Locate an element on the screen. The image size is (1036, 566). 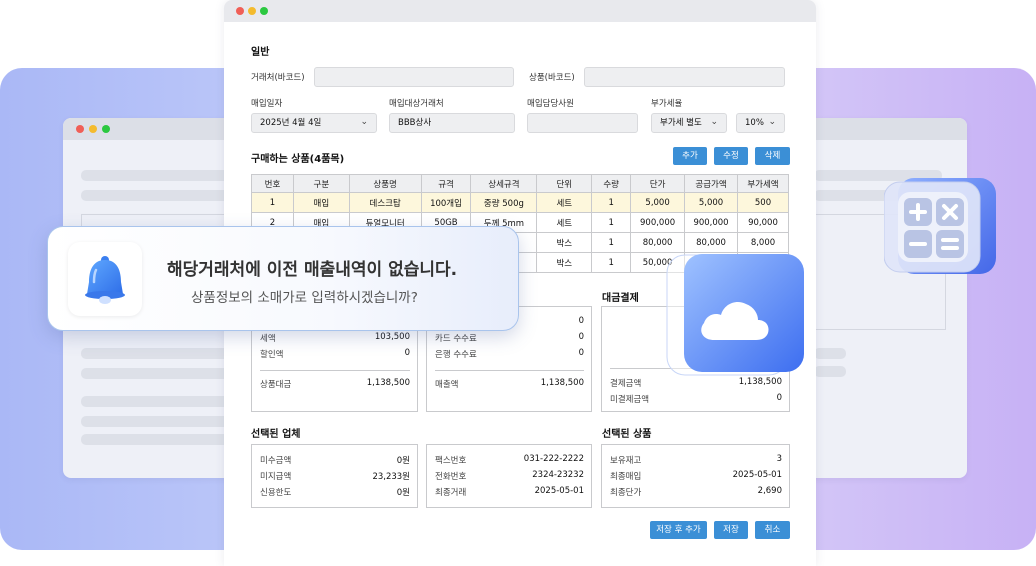
info-value: 2025-05-01 is located at coordinates (559, 491).